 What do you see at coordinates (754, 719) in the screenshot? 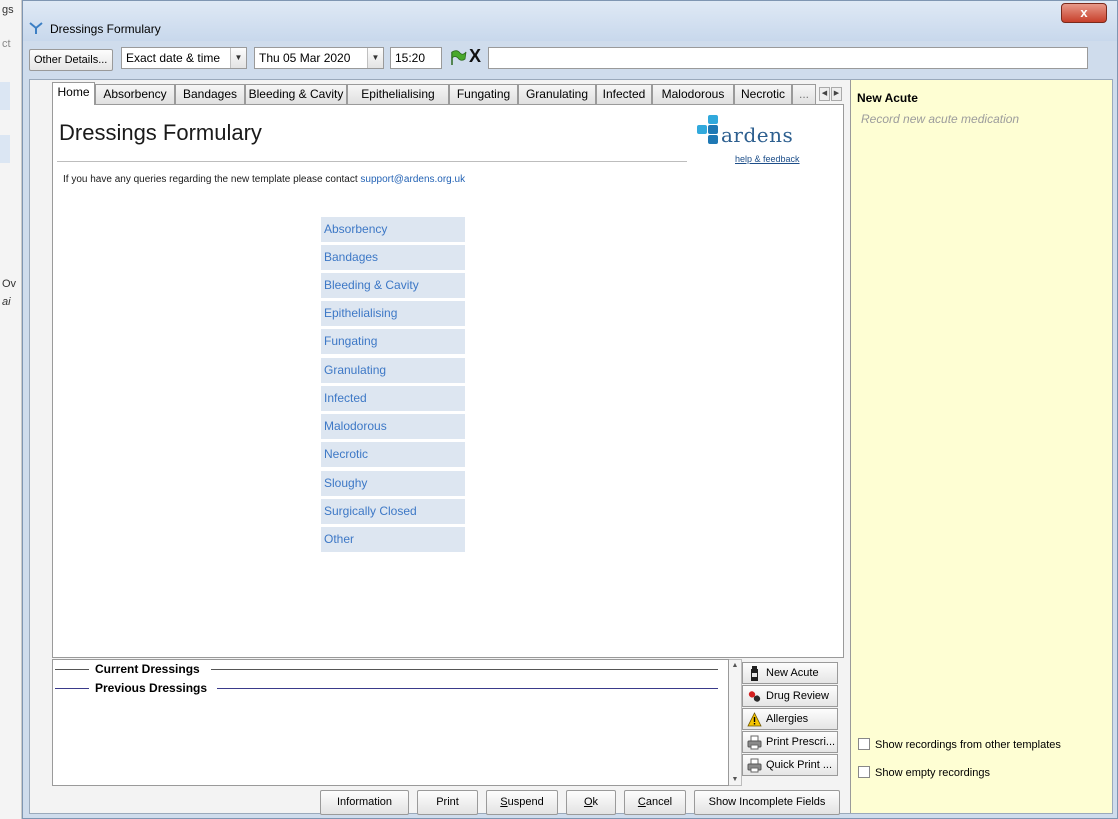
I see `warning-icon` at bounding box center [754, 719].